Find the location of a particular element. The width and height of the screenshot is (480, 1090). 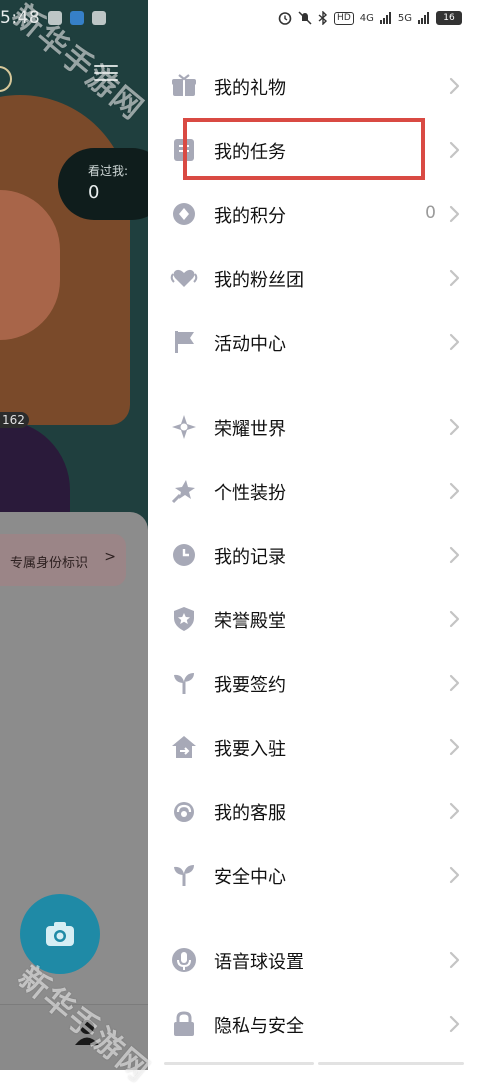

menu-item-value: 0 is located at coordinates (430, 213).